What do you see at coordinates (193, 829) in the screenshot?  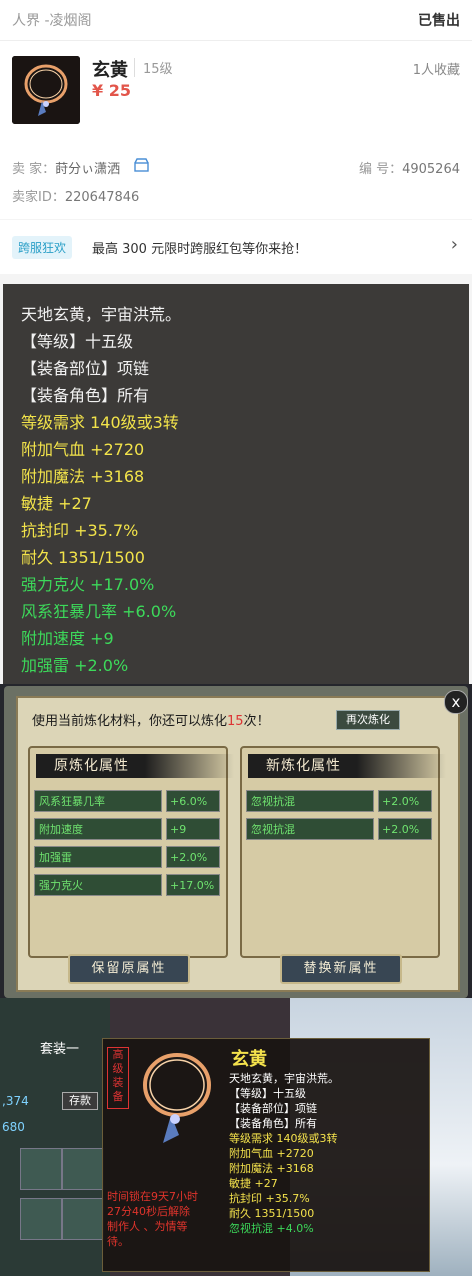 I see `refine-prop-value: +9` at bounding box center [193, 829].